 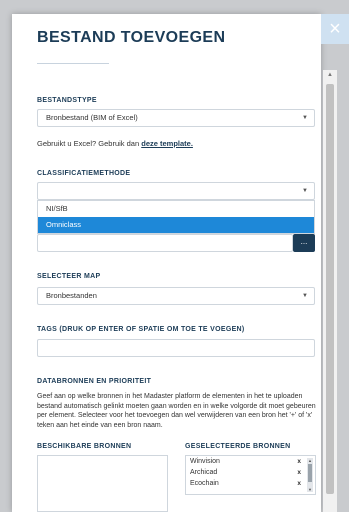 I want to click on scroll-thumb, so click(x=310, y=473).